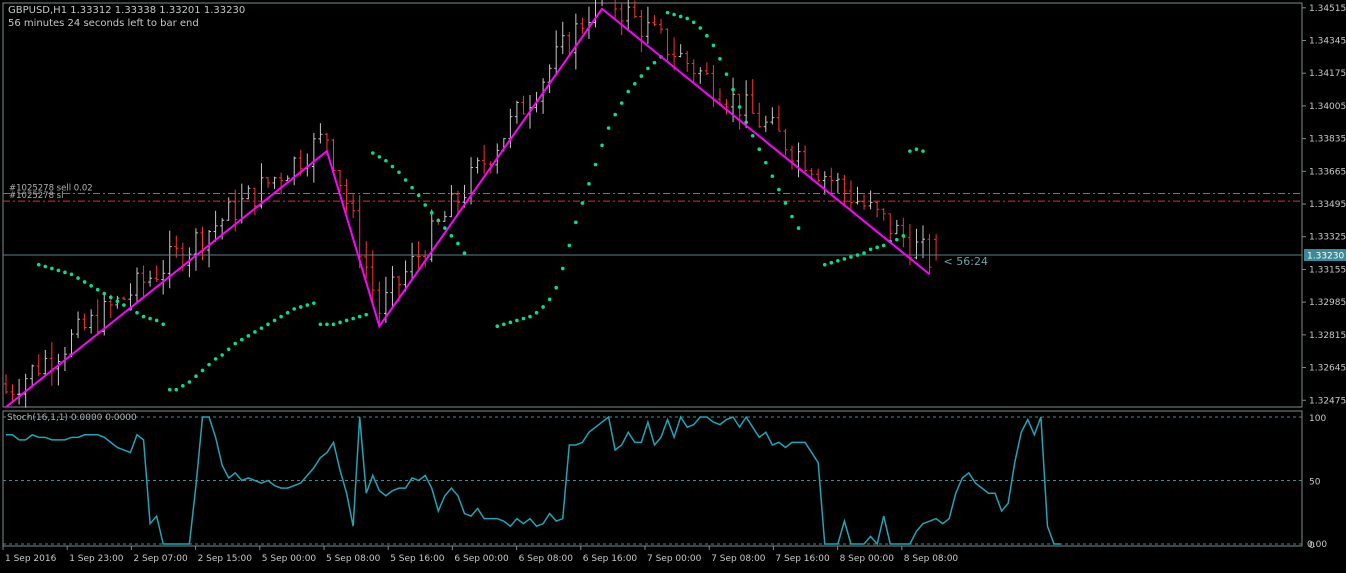 The height and width of the screenshot is (573, 1346). I want to click on time-tick-11: 7 Sep 08:00, so click(738, 559).